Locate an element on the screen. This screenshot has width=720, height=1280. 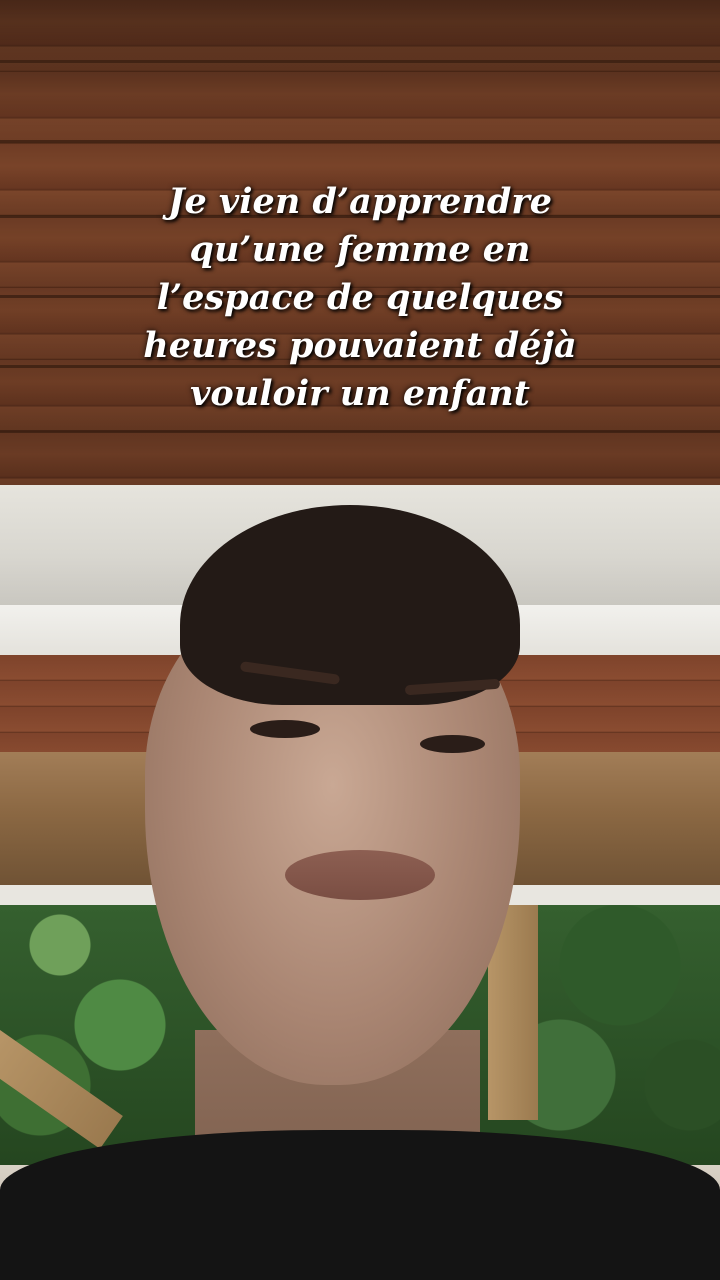
person-mouth is located at coordinates (360, 875).